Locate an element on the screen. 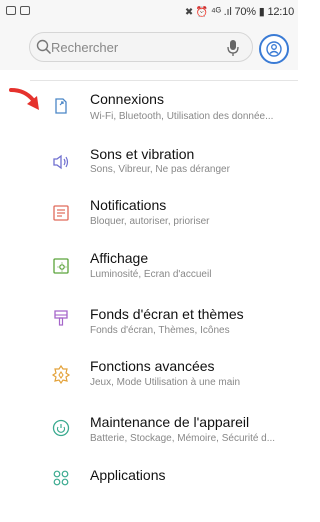  setting-title: Notifications is located at coordinates (128, 205).